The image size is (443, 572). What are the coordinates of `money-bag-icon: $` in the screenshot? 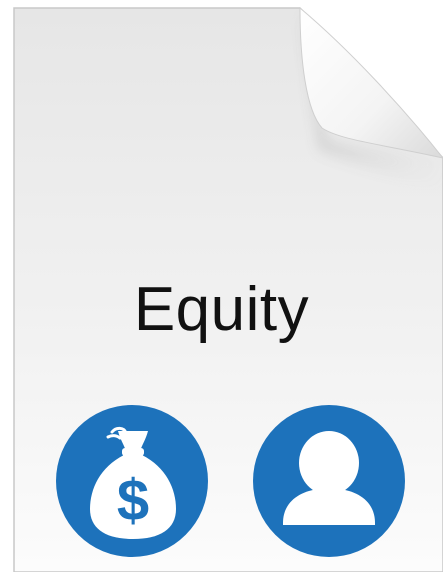 It's located at (132, 481).